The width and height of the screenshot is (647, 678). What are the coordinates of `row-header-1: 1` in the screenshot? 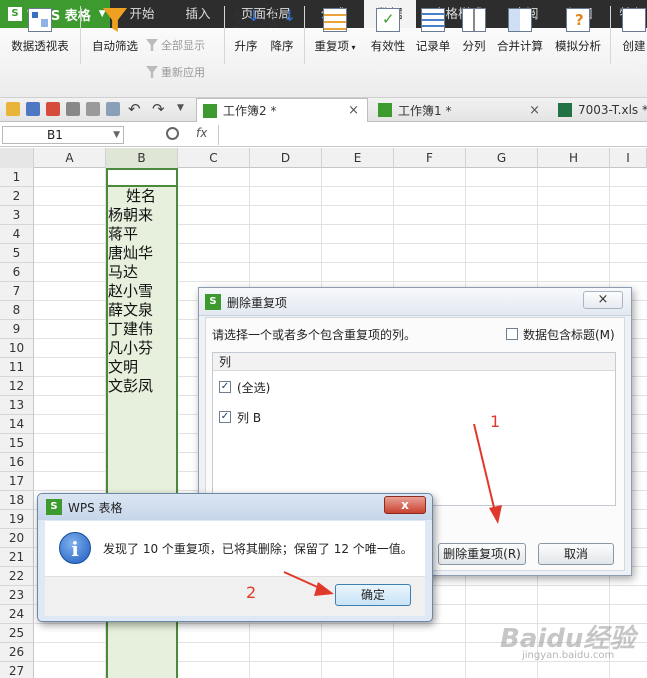 It's located at (17, 177).